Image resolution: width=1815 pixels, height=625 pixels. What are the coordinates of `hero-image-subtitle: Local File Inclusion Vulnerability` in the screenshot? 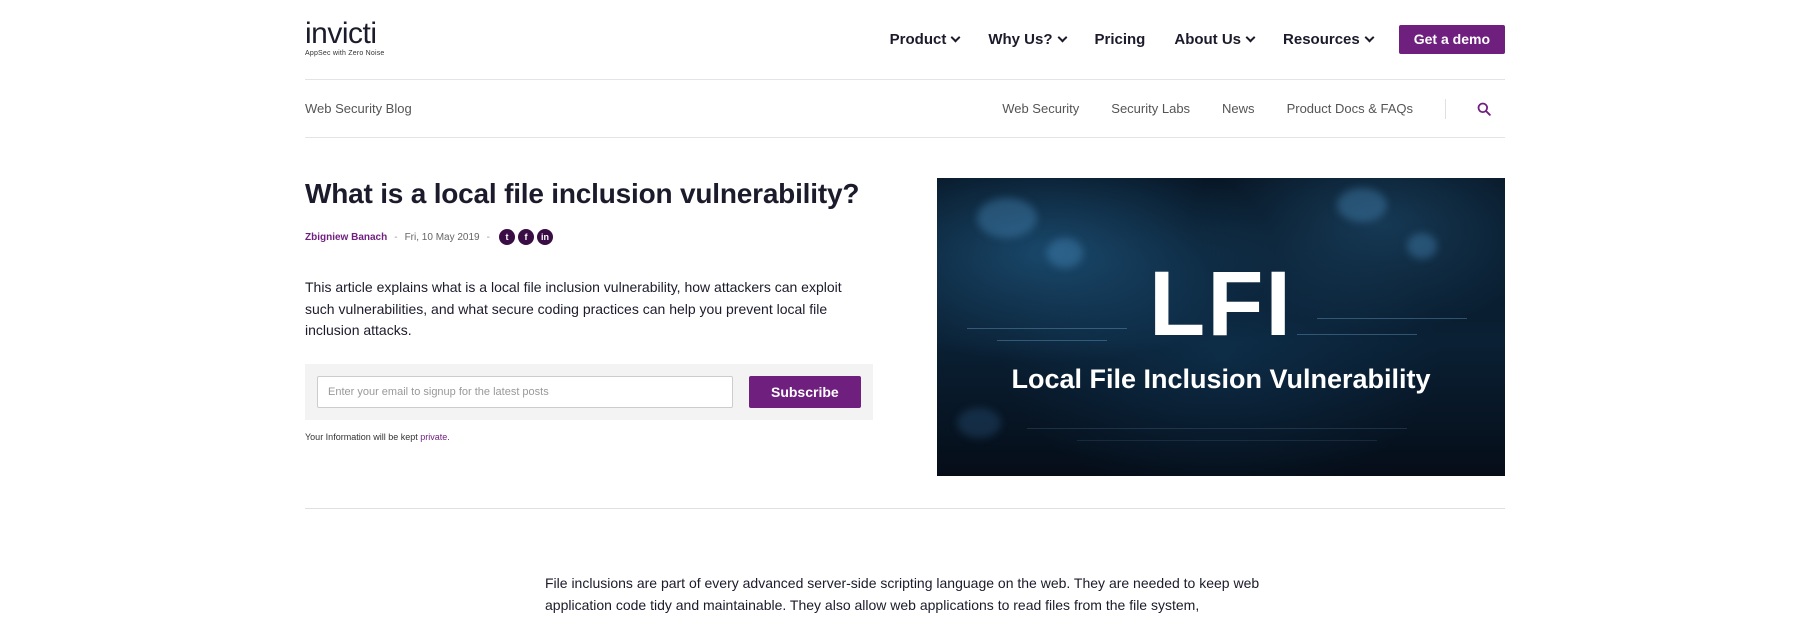 It's located at (1221, 379).